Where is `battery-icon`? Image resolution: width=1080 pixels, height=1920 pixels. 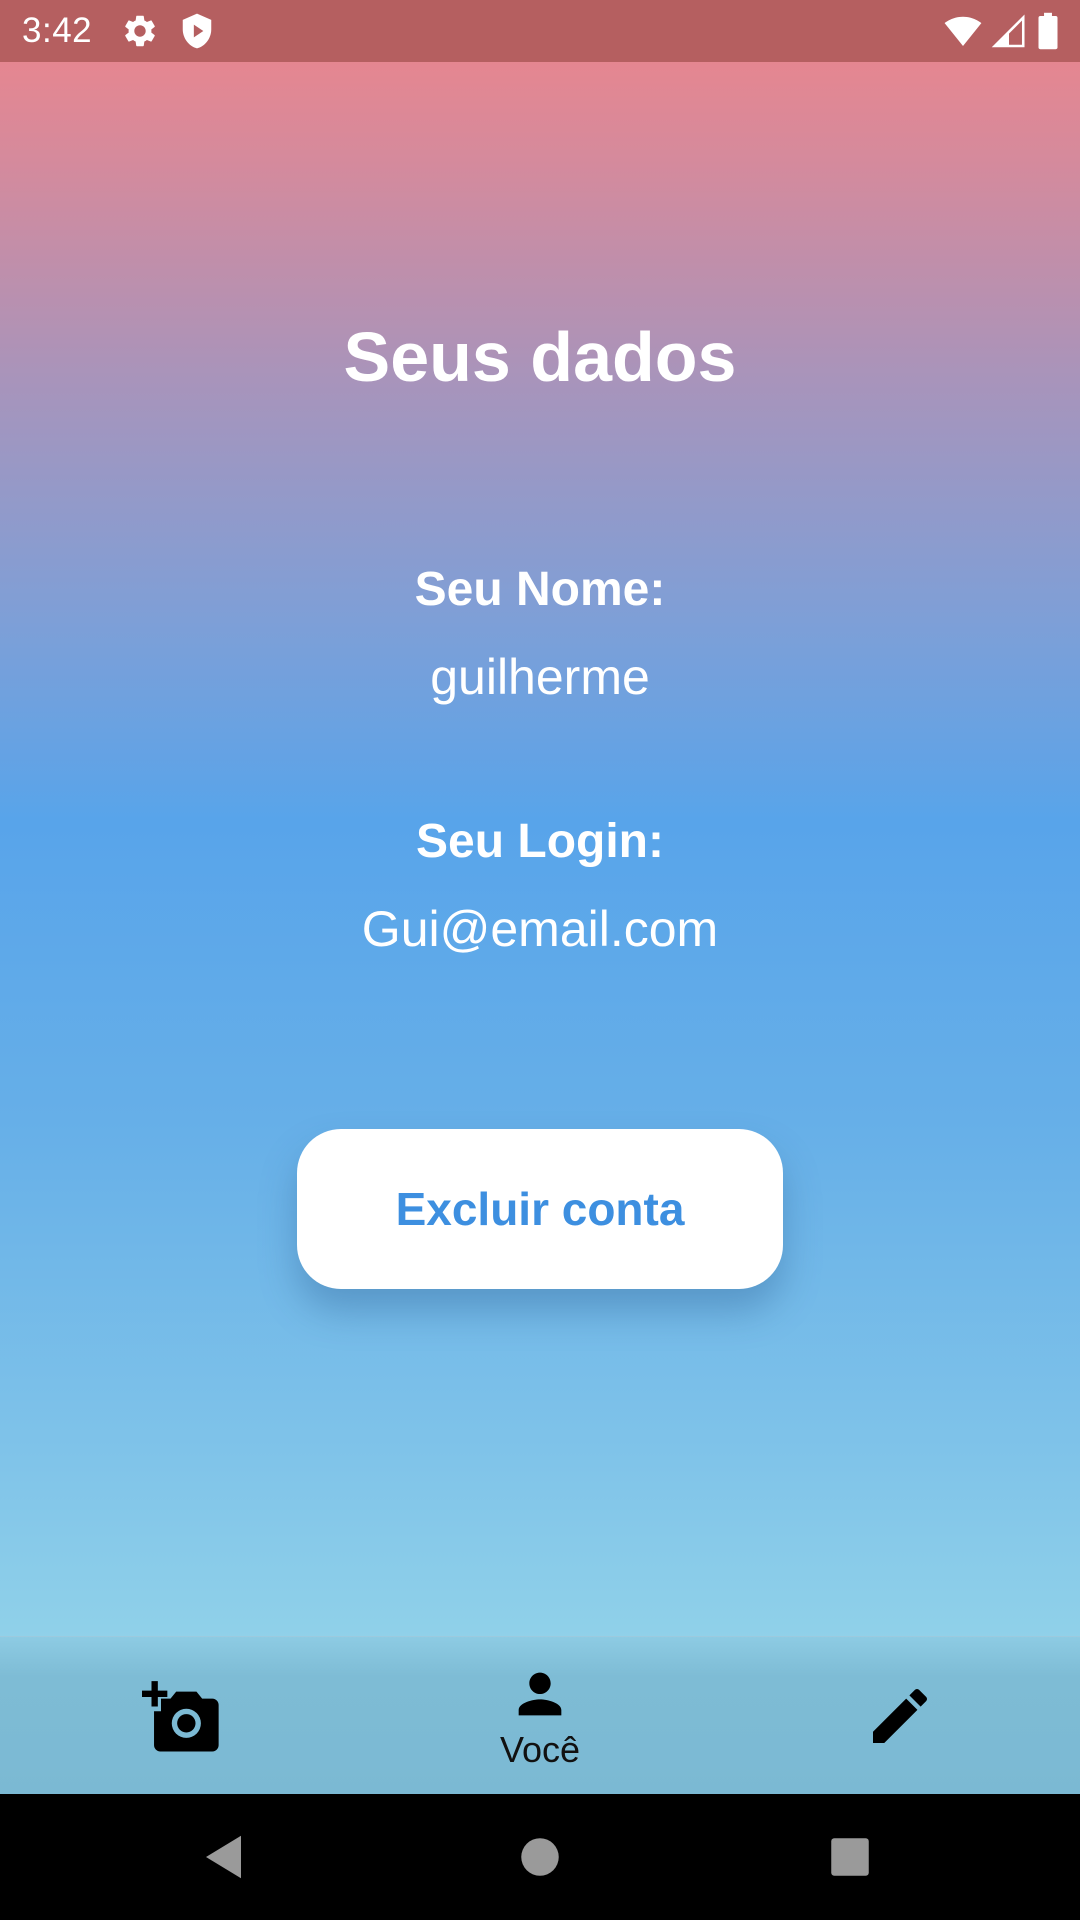 battery-icon is located at coordinates (1048, 31).